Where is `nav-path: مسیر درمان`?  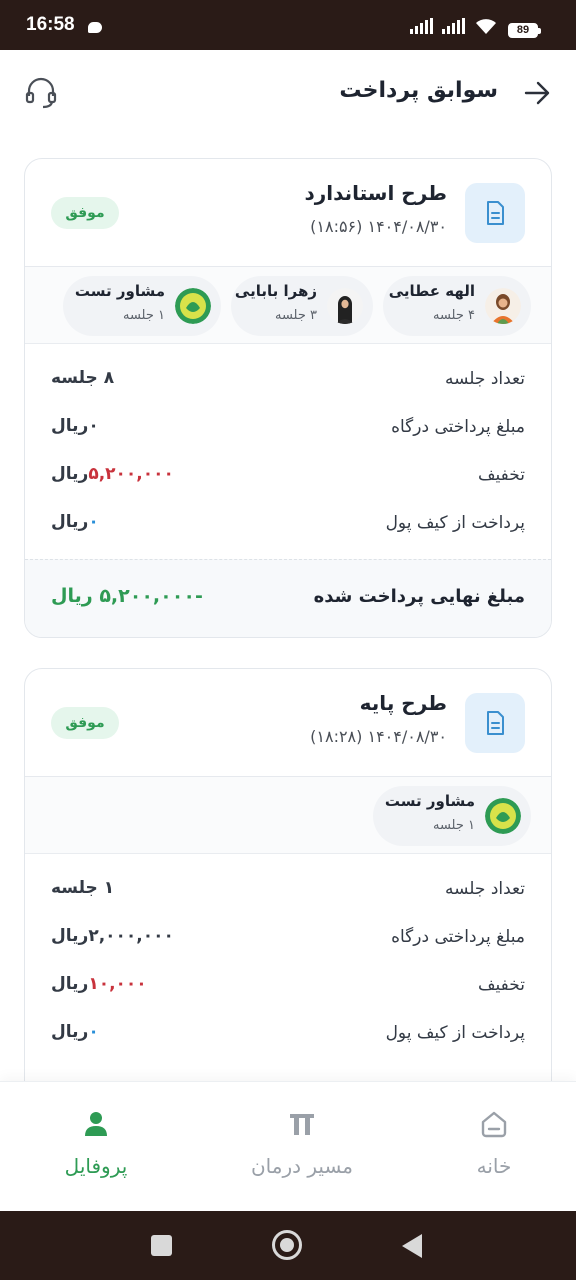 nav-path: مسیر درمان is located at coordinates (302, 1147).